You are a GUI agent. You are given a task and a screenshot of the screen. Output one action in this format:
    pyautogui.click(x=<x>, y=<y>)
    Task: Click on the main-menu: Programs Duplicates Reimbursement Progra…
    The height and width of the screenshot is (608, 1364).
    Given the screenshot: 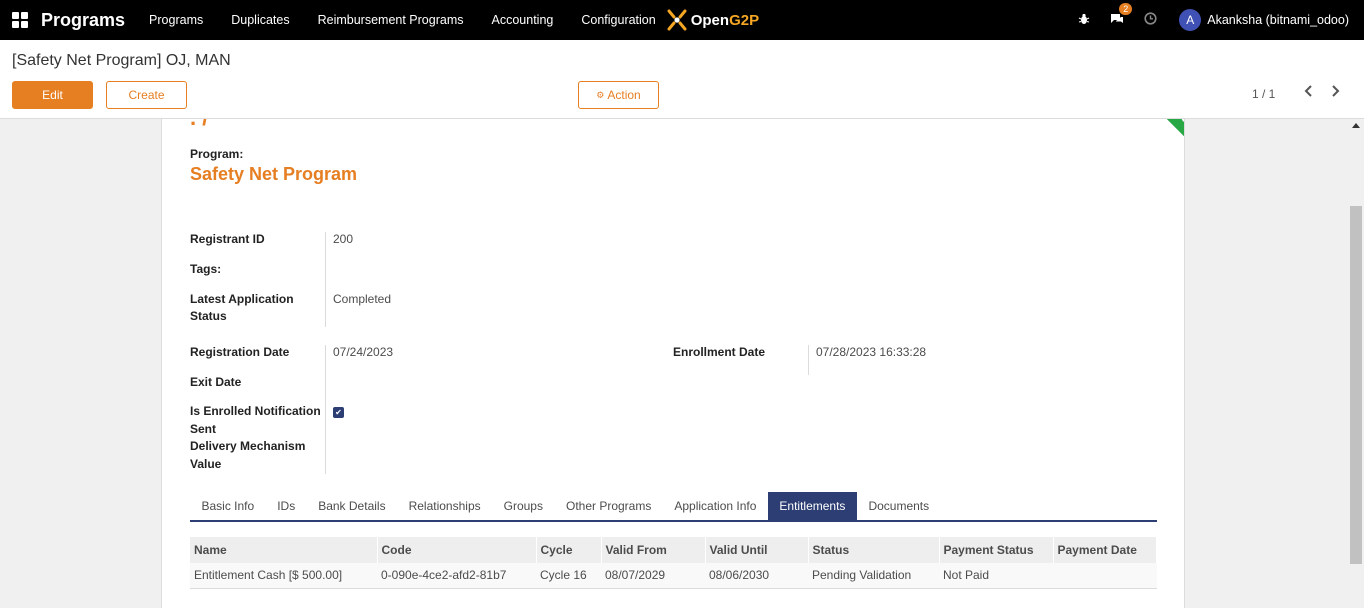 What is the action you would take?
    pyautogui.click(x=398, y=20)
    